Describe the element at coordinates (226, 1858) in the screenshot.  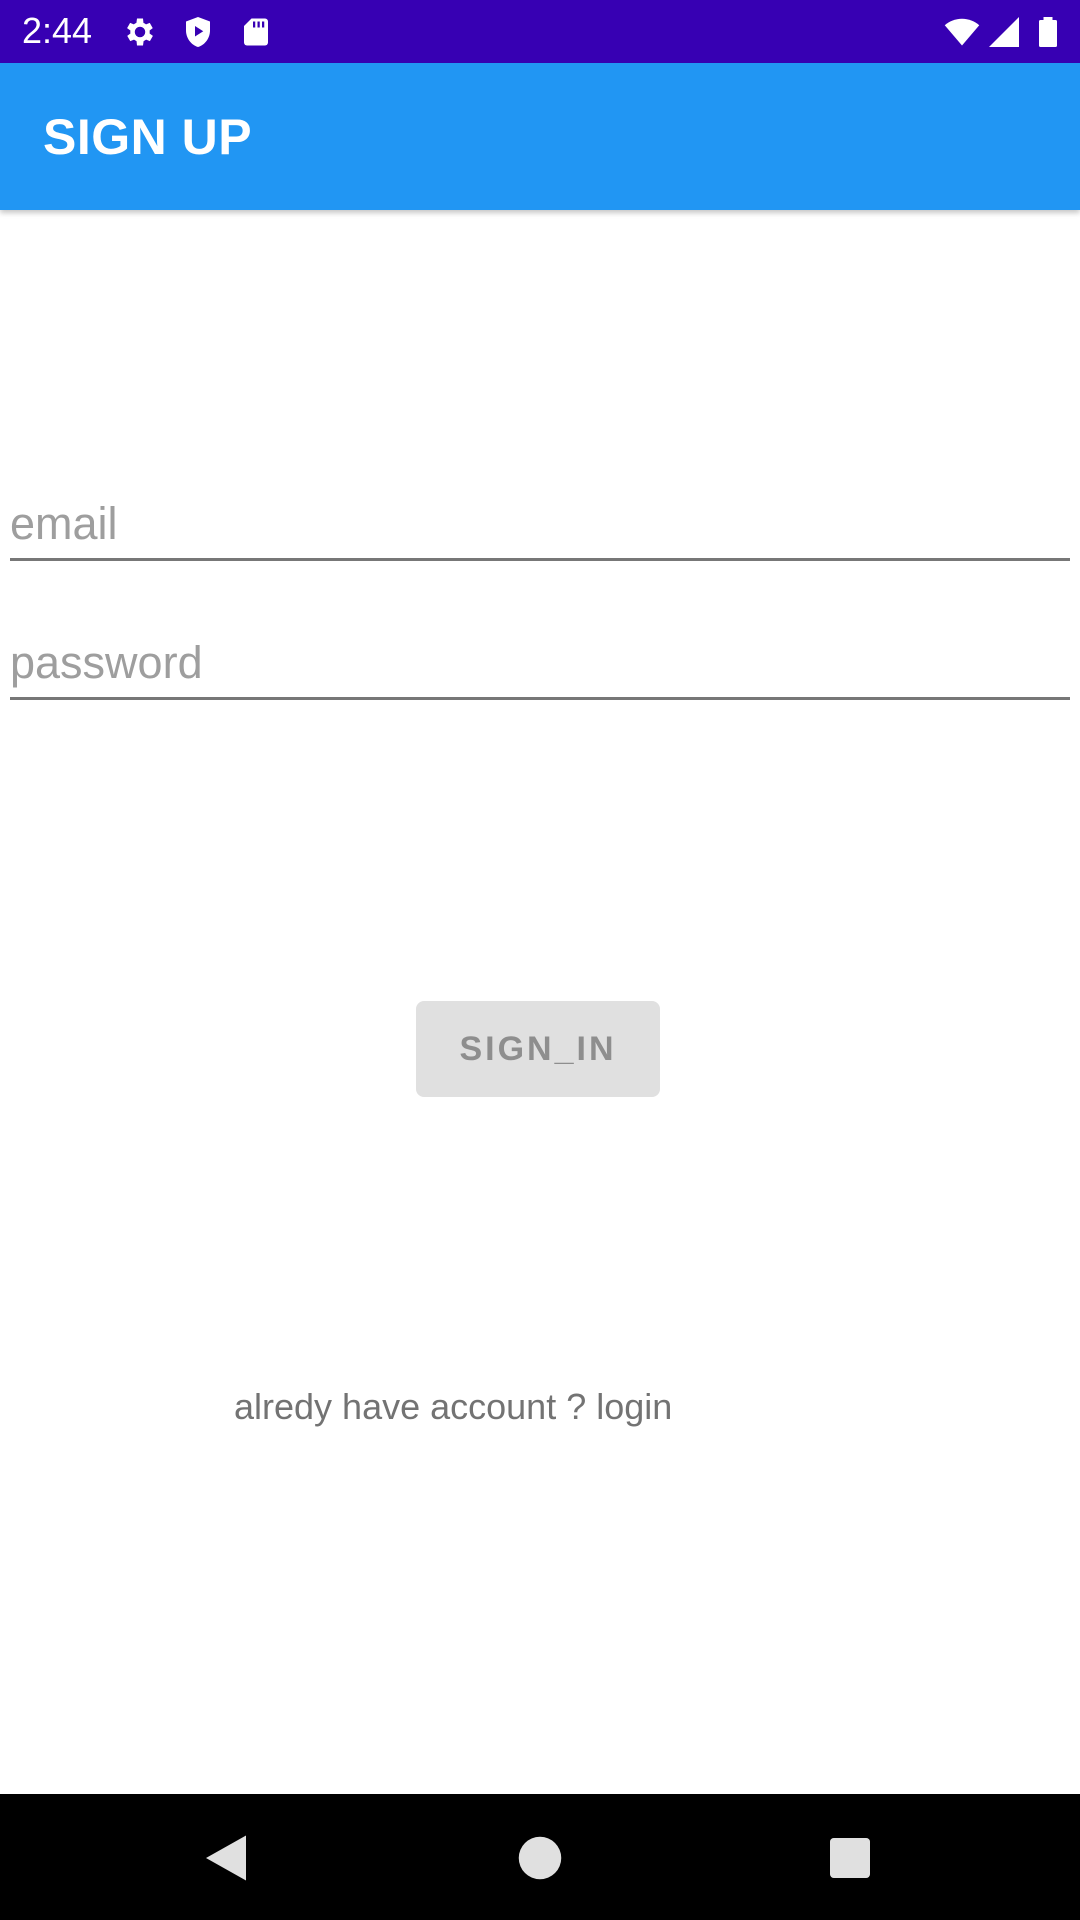
I see `back-icon` at that location.